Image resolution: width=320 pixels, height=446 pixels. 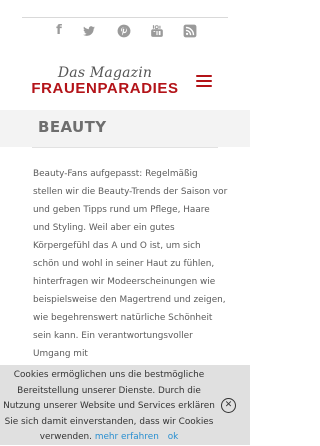 What do you see at coordinates (125, 147) in the screenshot?
I see `title-divider` at bounding box center [125, 147].